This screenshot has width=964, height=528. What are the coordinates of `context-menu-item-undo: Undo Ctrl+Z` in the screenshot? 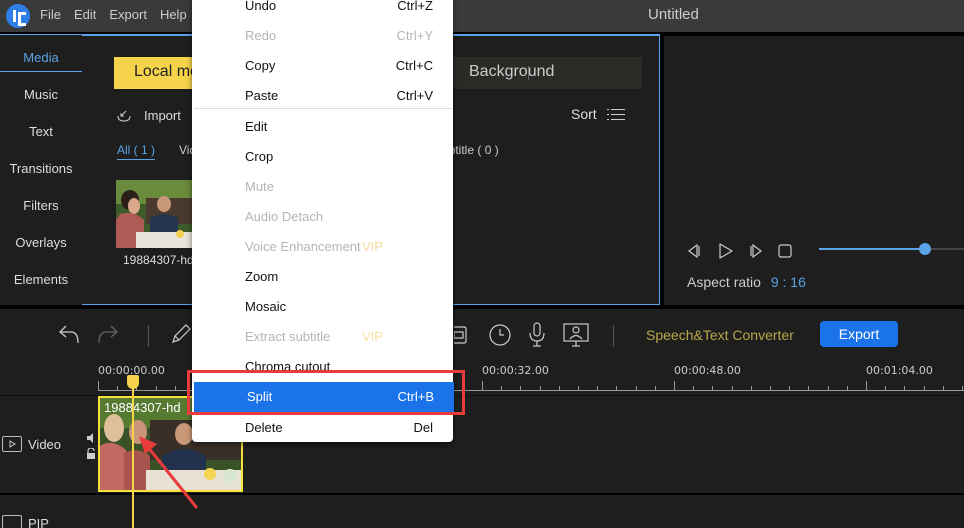 It's located at (322, 10).